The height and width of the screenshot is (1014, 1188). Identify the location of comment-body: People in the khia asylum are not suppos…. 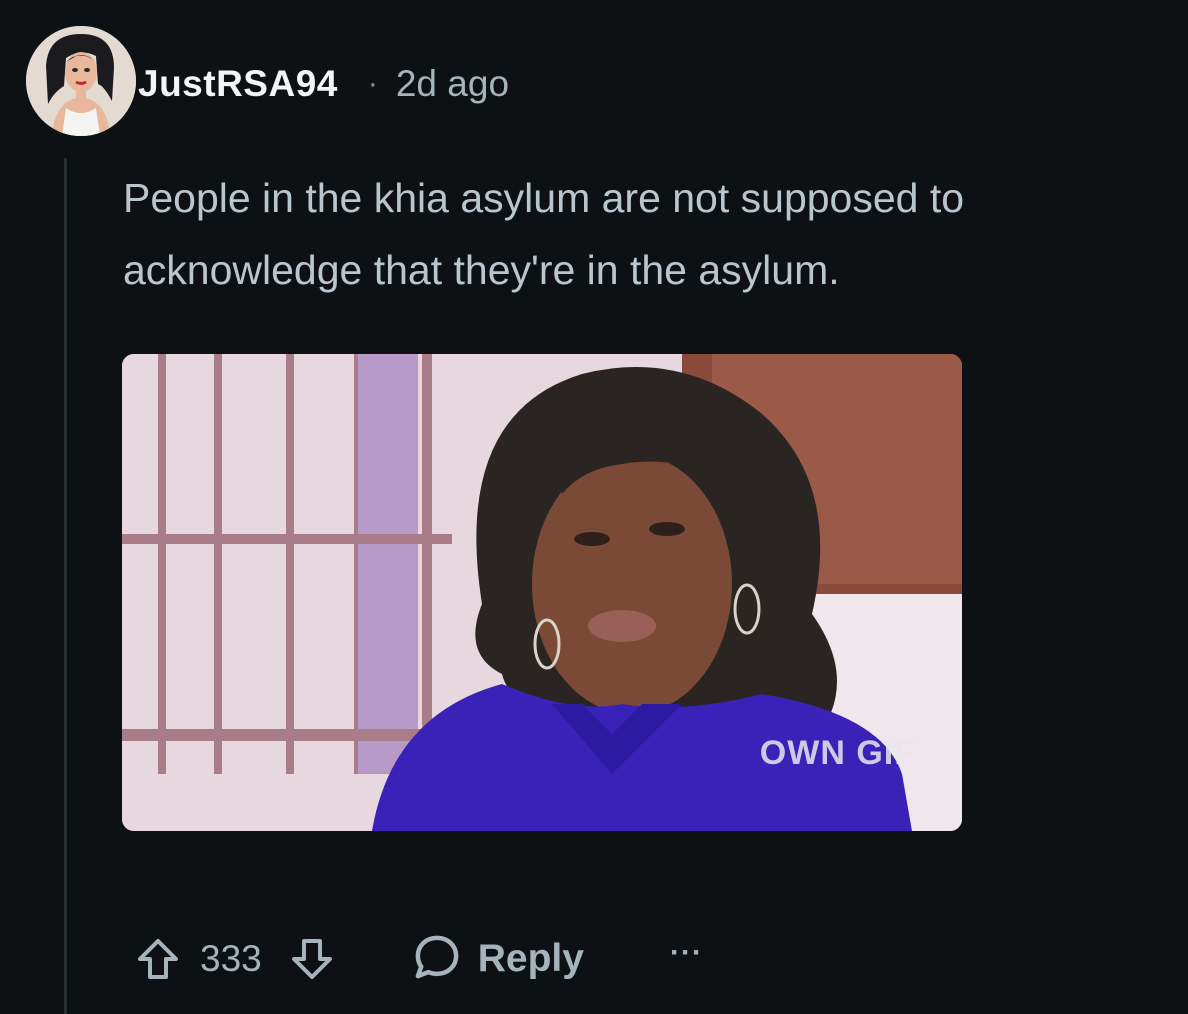
(544, 234).